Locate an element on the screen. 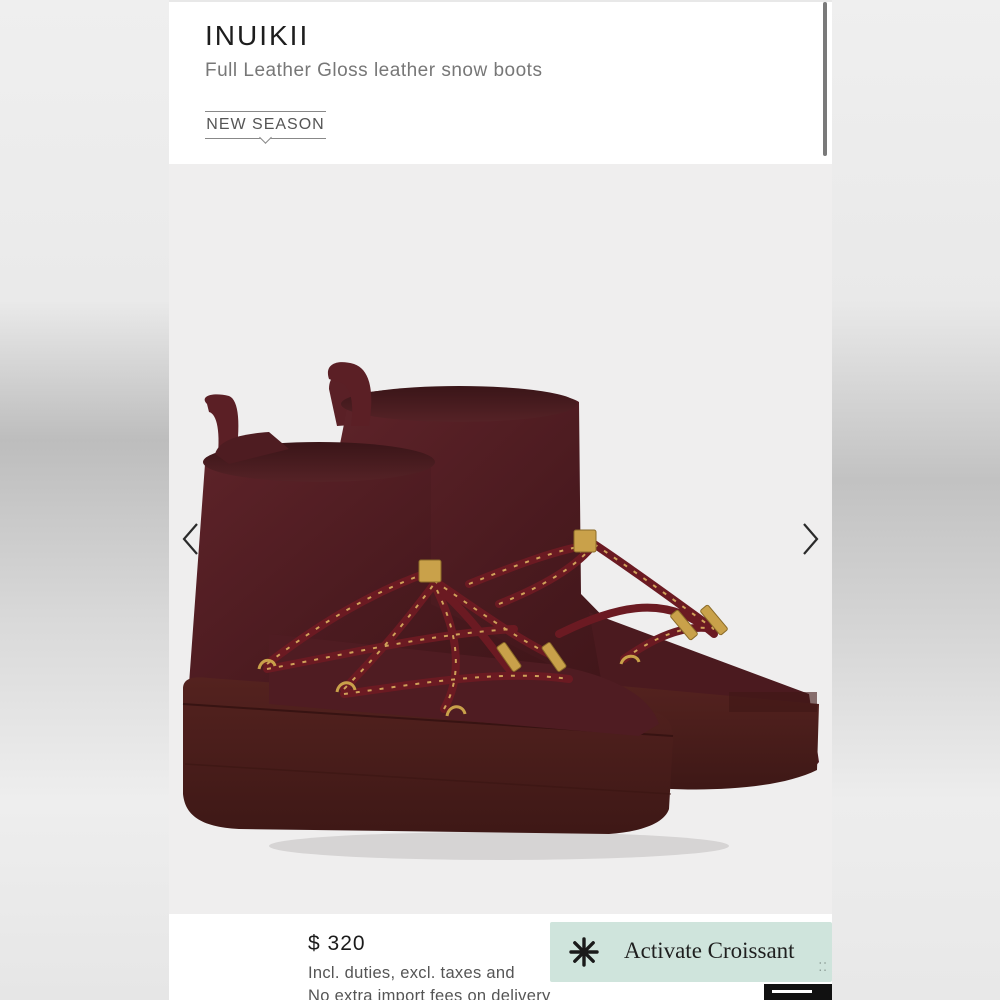 The width and height of the screenshot is (1000, 1000). asterisk-icon is located at coordinates (584, 952).